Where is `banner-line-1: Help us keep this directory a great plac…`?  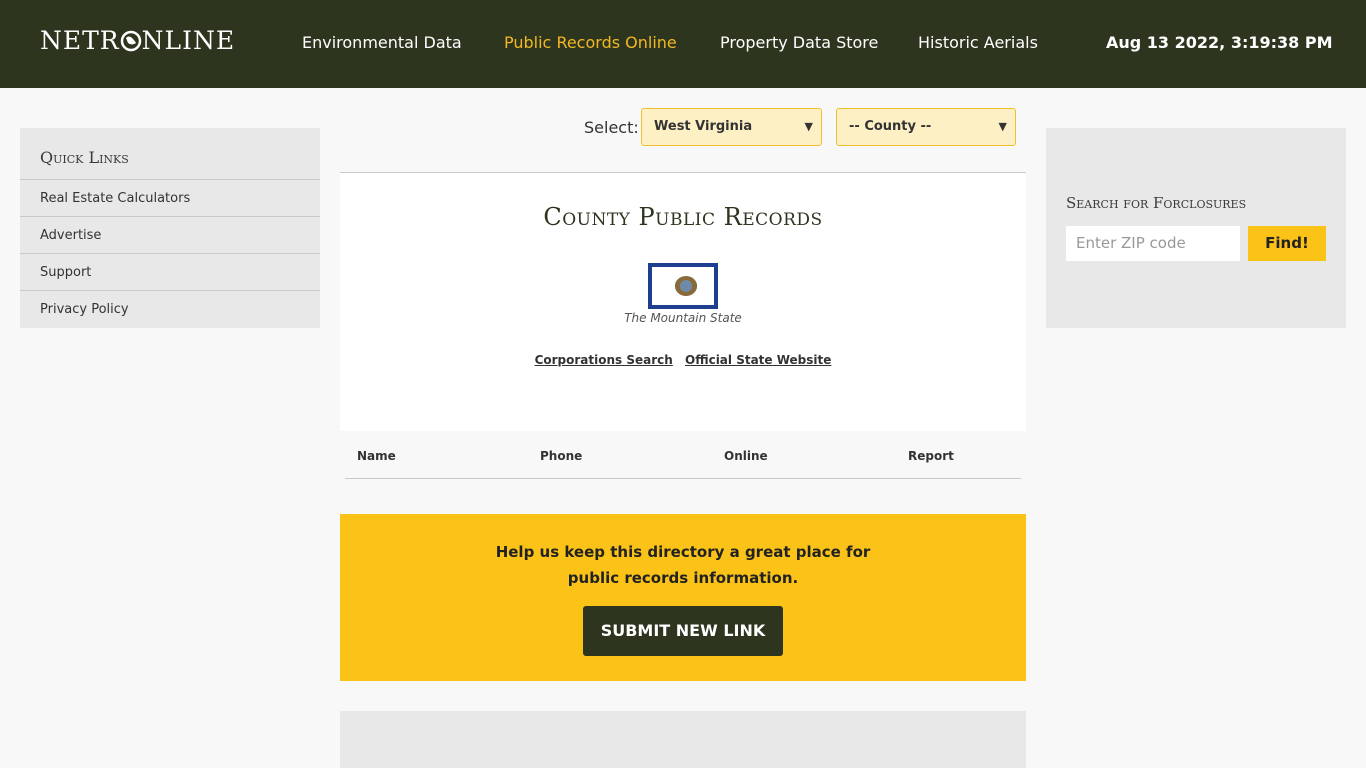
banner-line-1: Help us keep this directory a great plac… is located at coordinates (683, 552).